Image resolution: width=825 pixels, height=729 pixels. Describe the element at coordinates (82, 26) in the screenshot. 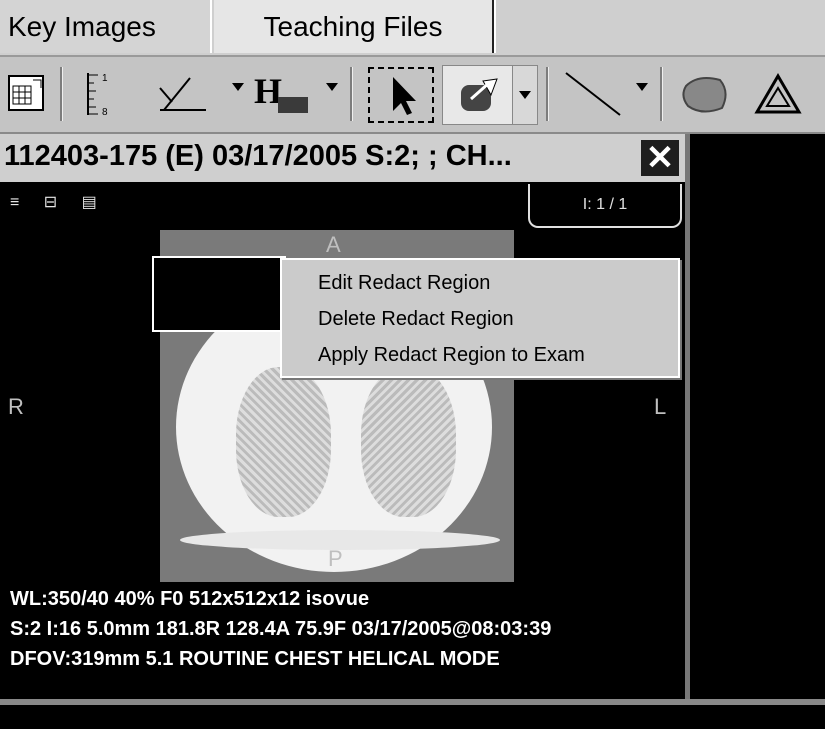

I see `tab-key-images-label: Key Images` at that location.